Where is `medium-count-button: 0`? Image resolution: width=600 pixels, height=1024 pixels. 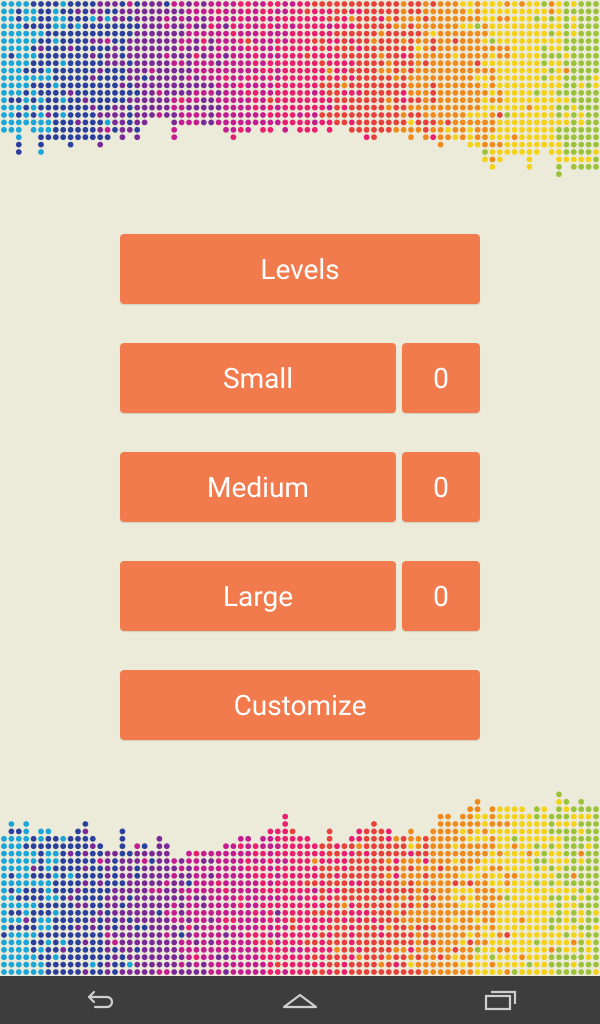
medium-count-button: 0 is located at coordinates (441, 487).